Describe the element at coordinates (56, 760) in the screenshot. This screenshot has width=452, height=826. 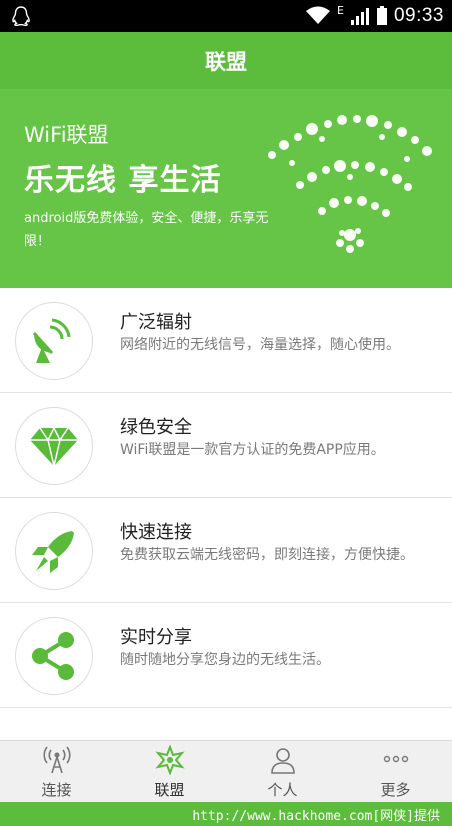
I see `wifi-tower-icon` at that location.